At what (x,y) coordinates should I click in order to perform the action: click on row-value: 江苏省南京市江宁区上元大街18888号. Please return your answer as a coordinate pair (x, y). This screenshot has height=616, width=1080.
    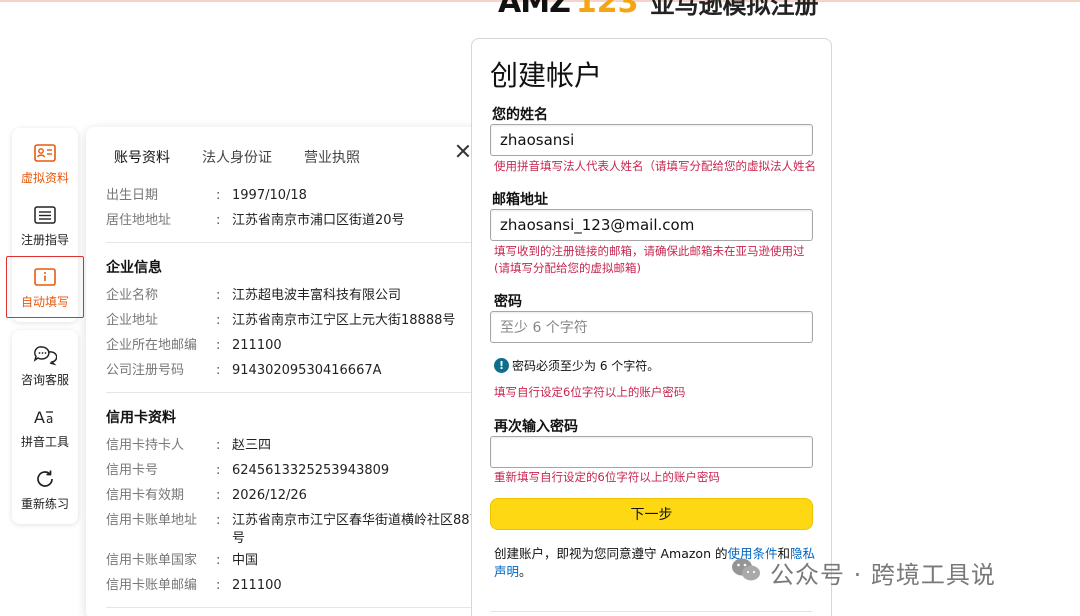
    Looking at the image, I should click on (344, 320).